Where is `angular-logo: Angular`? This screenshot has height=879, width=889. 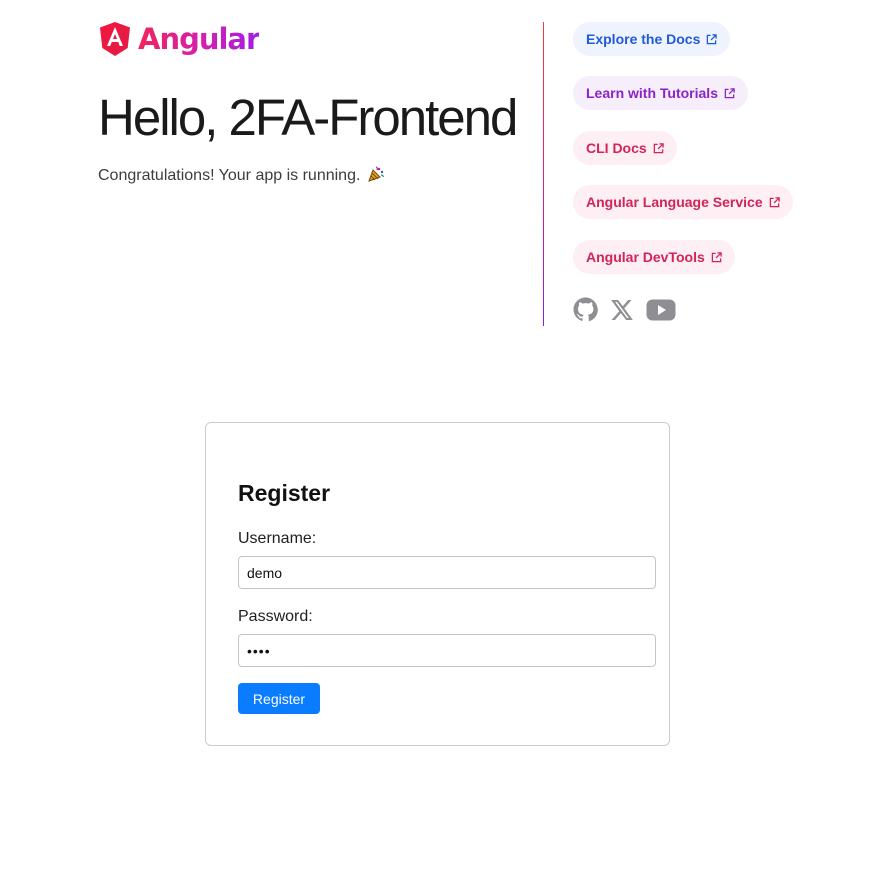
angular-logo: Angular is located at coordinates (179, 39).